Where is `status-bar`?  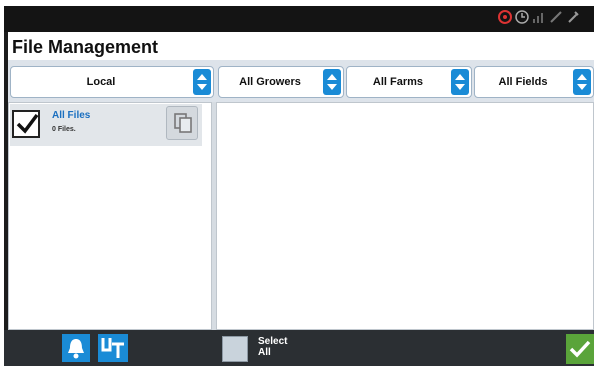
status-bar is located at coordinates (299, 19).